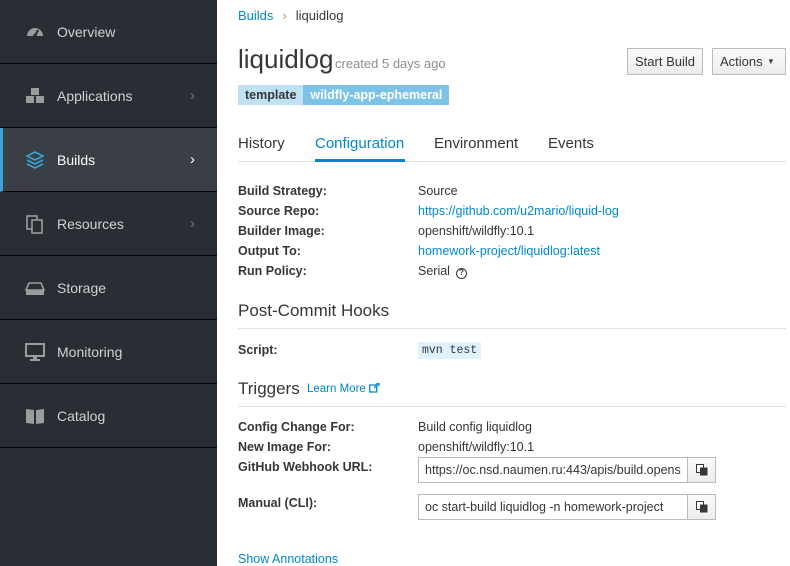  Describe the element at coordinates (282, 191) in the screenshot. I see `build-strategy-label: Build Strategy:` at that location.